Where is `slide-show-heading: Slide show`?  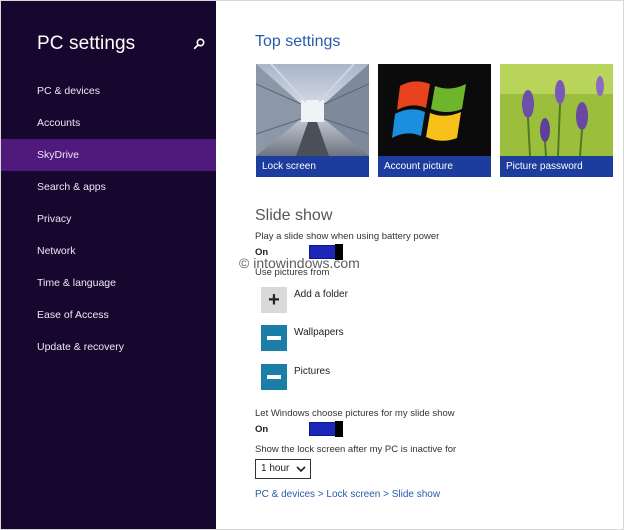
slide-show-heading: Slide show is located at coordinates (294, 215).